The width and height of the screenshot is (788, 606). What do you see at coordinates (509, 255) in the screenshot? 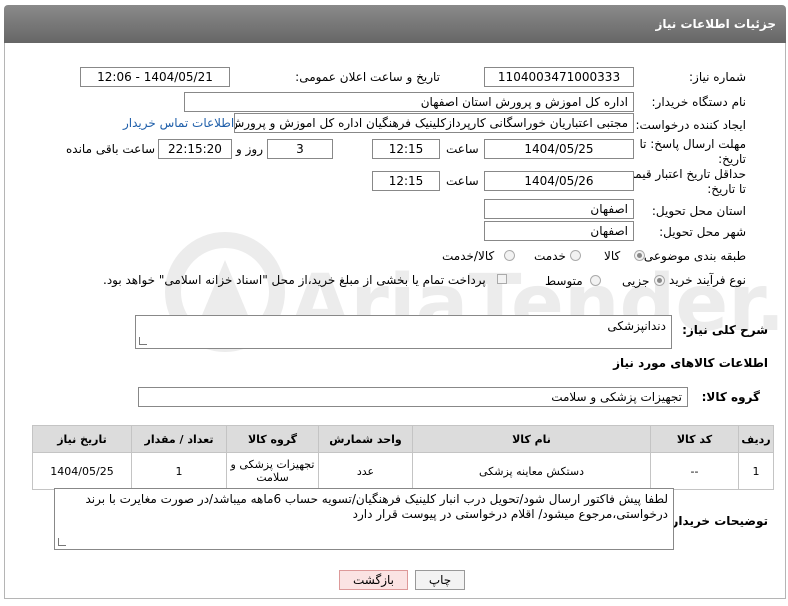
I see `category-radio-both` at bounding box center [509, 255].